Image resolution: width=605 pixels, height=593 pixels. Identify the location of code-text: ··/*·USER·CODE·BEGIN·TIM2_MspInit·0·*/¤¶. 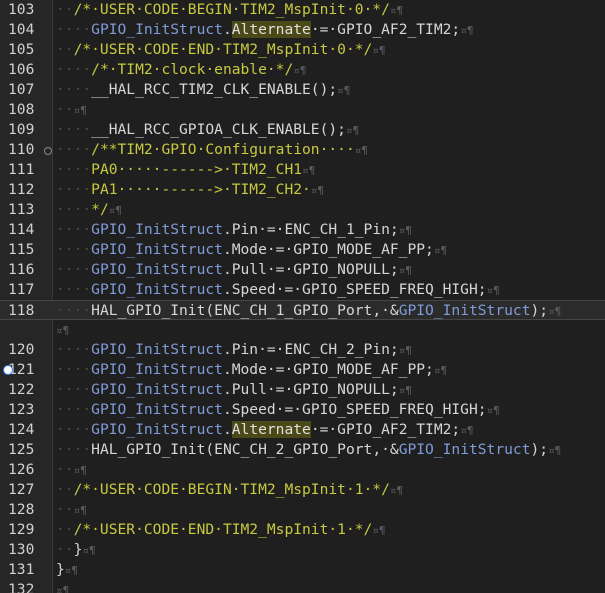
(330, 10).